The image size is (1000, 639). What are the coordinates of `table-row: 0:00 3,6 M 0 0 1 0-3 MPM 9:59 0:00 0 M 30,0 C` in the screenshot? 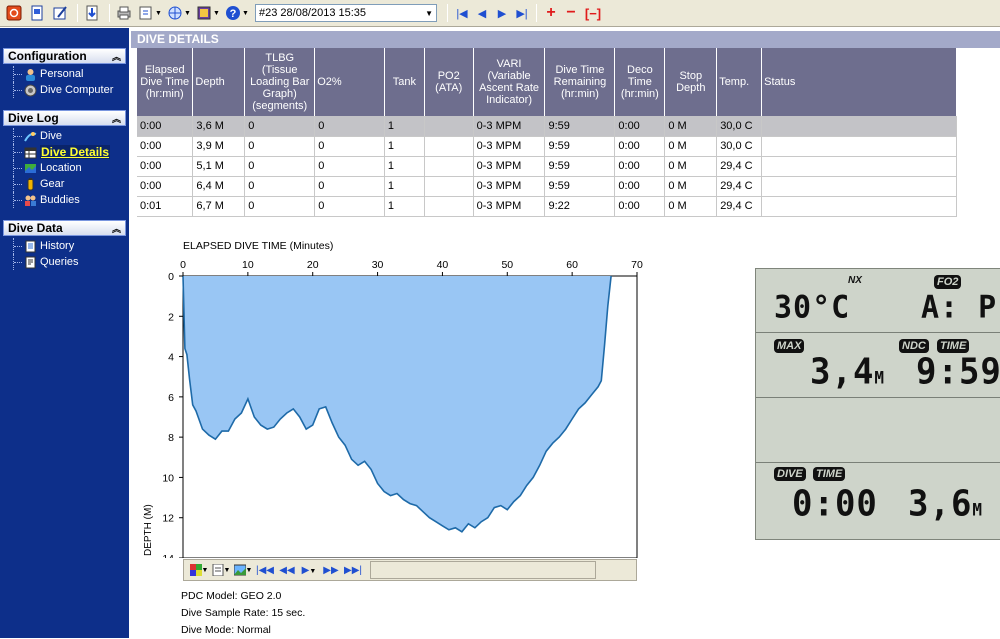 It's located at (547, 126).